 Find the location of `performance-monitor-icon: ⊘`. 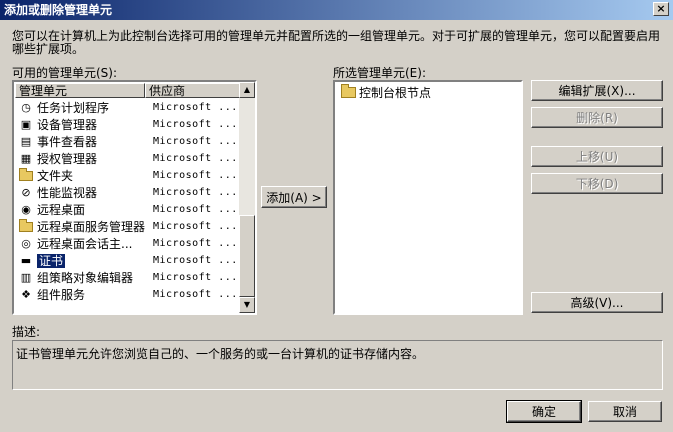

performance-monitor-icon: ⊘ is located at coordinates (26, 192).